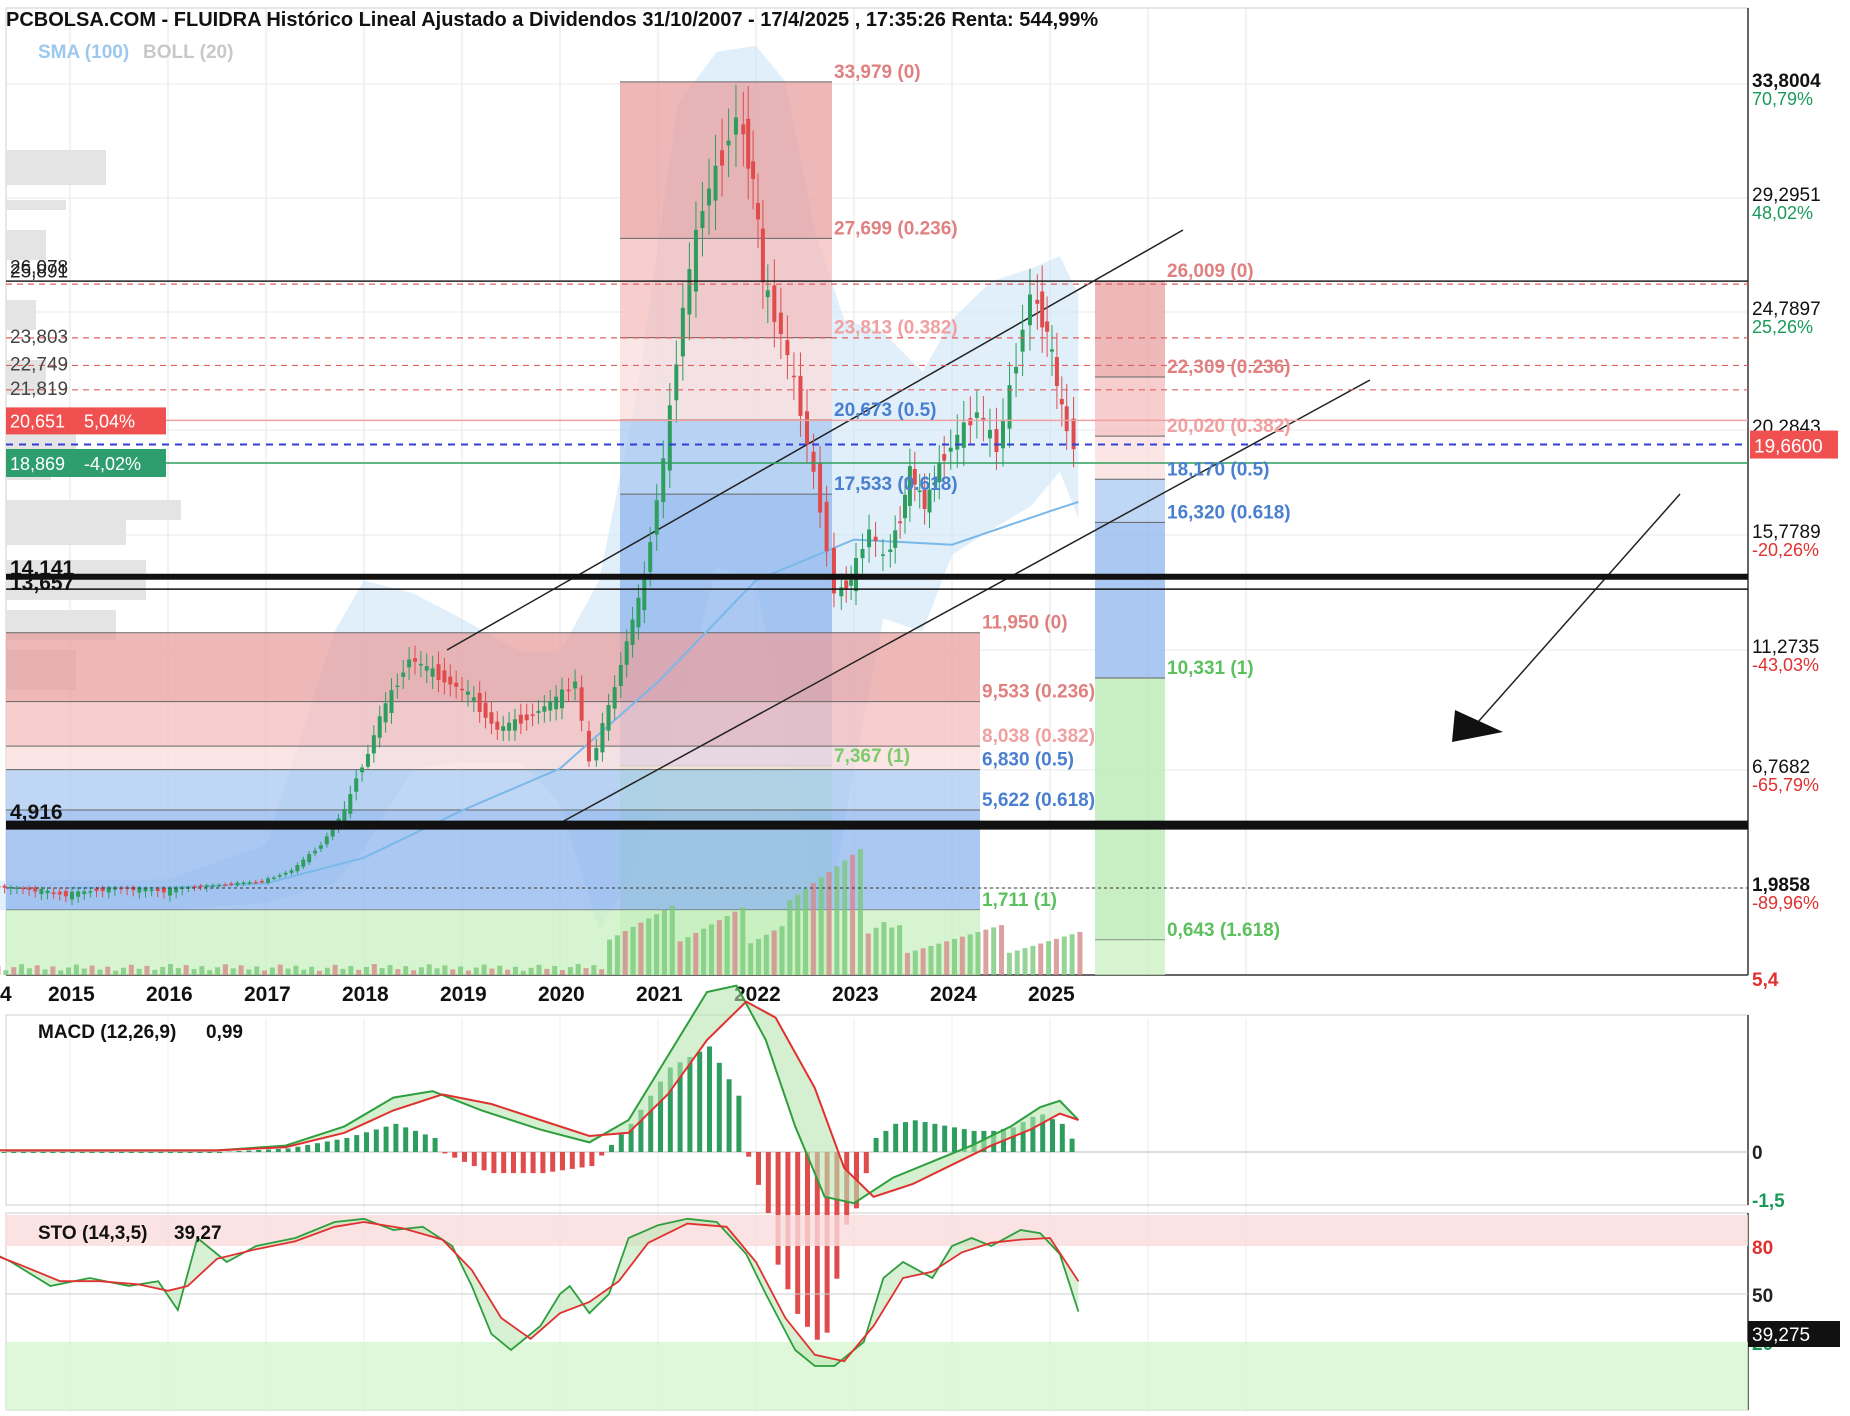  I want to click on x-tick-label-10: 2024, so click(953, 994).